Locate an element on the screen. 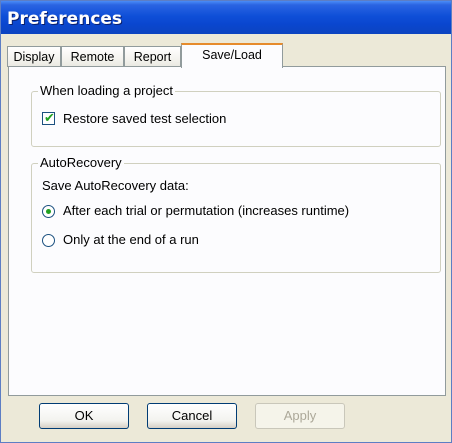 The height and width of the screenshot is (443, 452). tab-remote-label: Remote is located at coordinates (92, 57).